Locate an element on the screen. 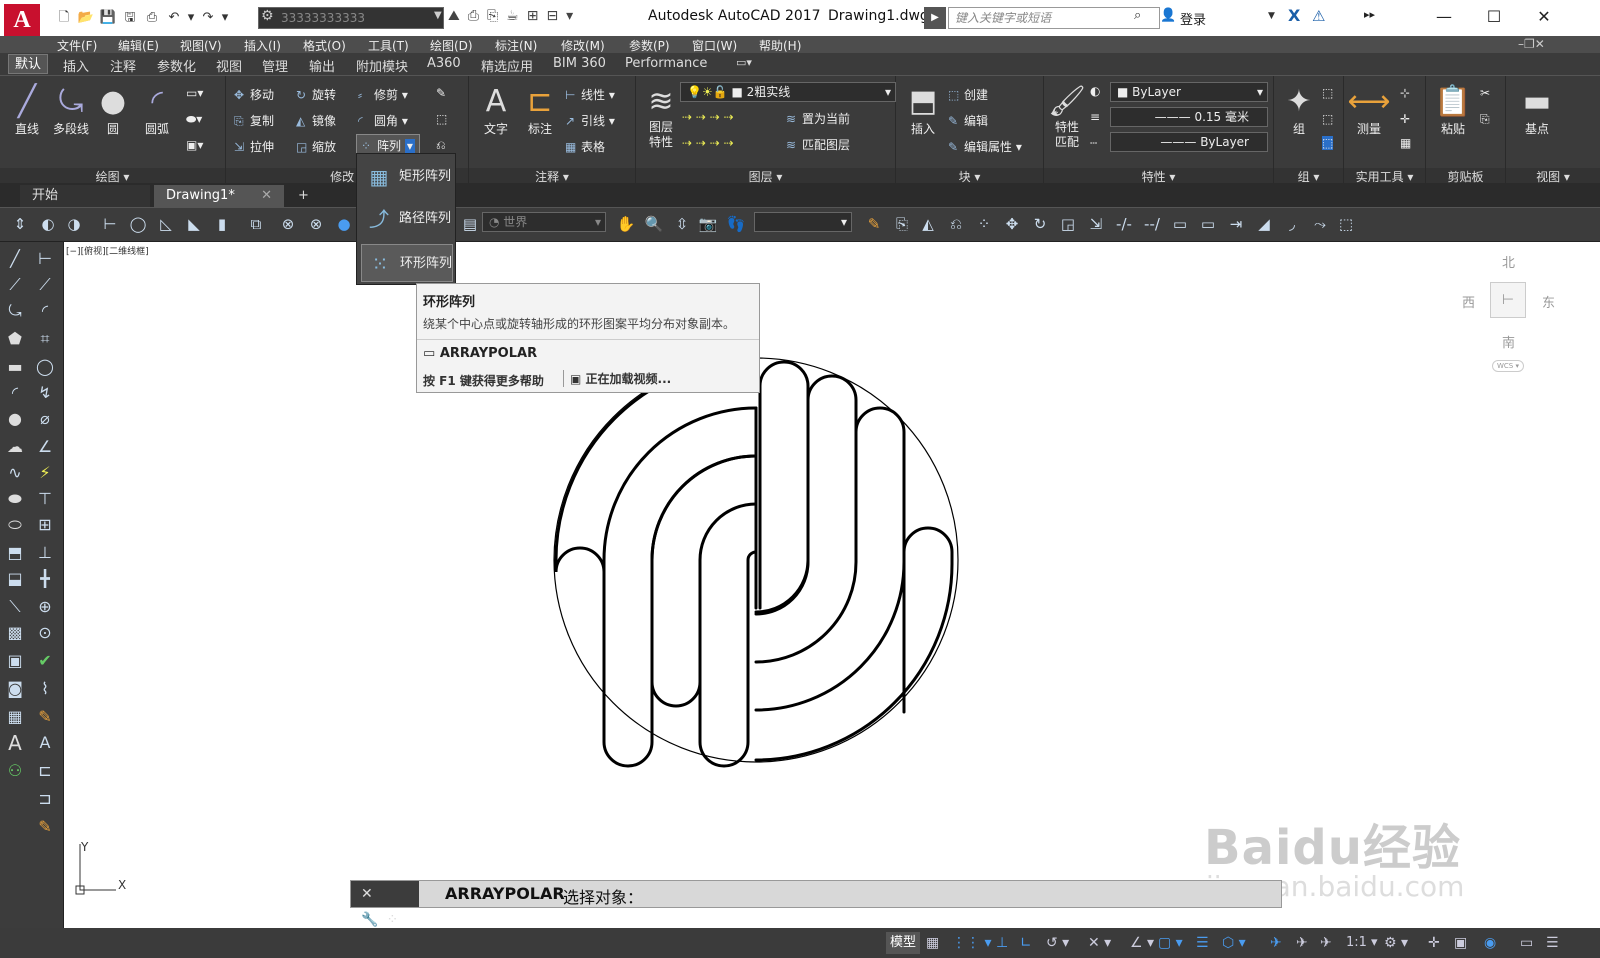 The width and height of the screenshot is (1600, 958). linear-button: ⊢ 线性 ▾ is located at coordinates (590, 94).